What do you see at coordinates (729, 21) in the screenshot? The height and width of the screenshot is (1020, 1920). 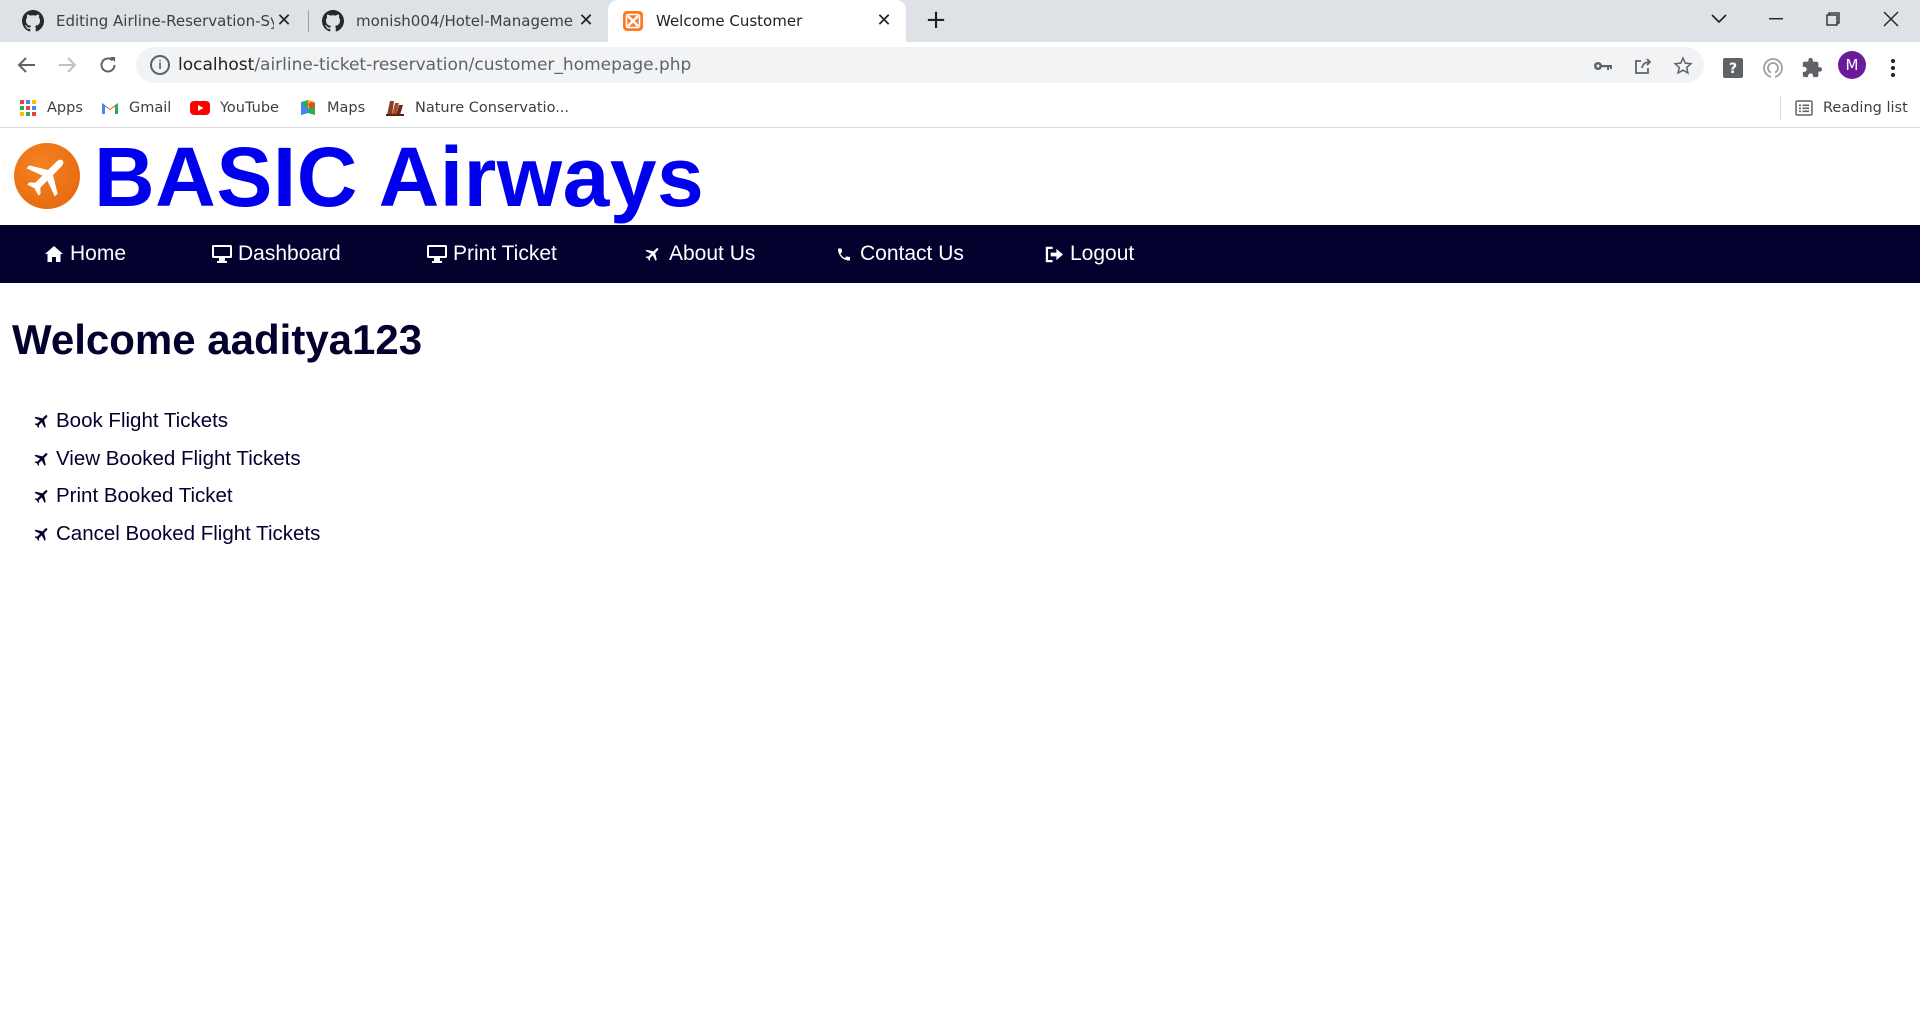 I see `tab-title: Welcome Customer` at bounding box center [729, 21].